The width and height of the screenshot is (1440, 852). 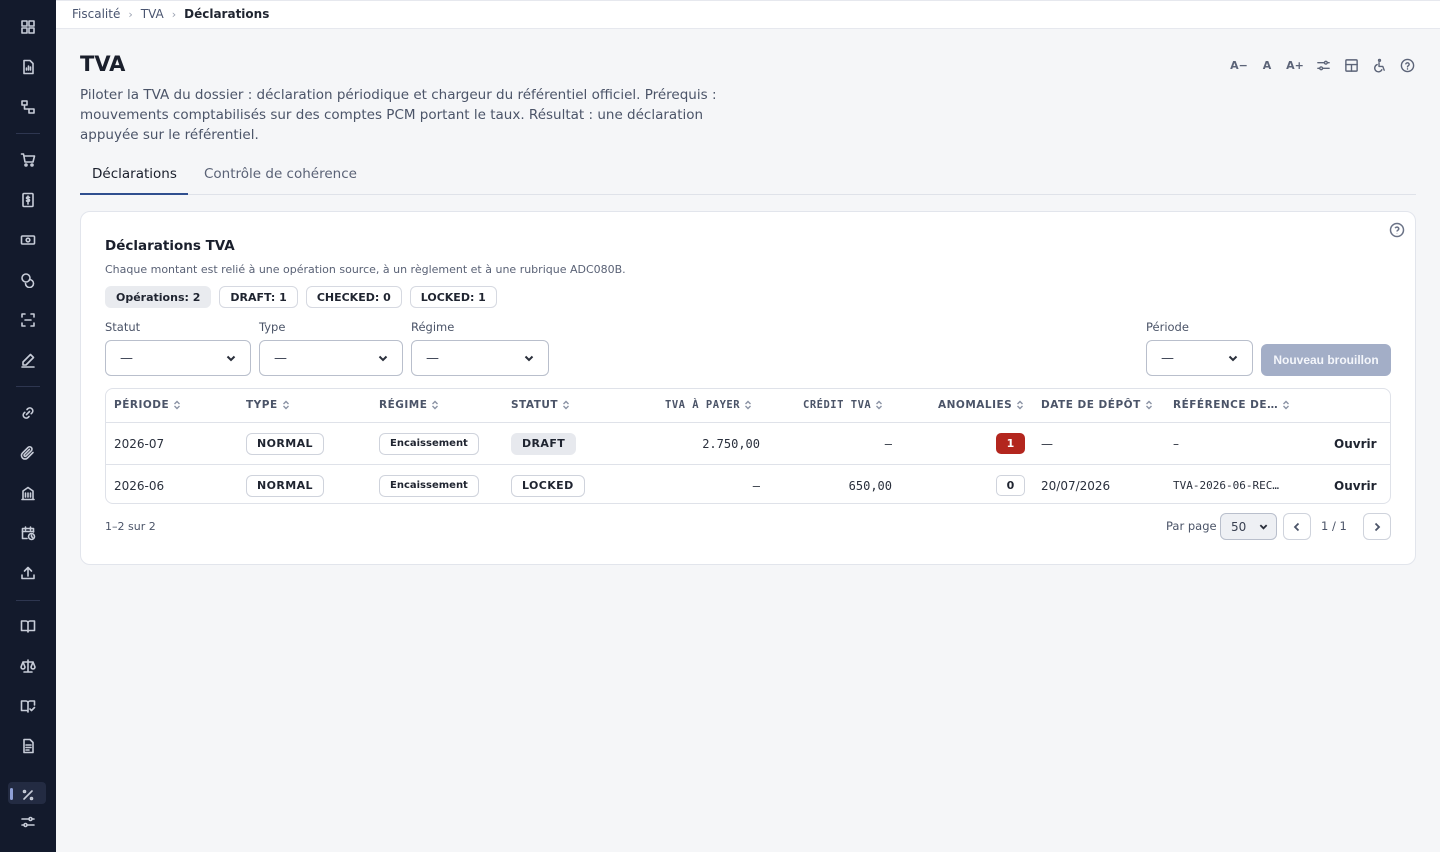 I want to click on column-header-periode: PÉRIODE, so click(x=147, y=405).